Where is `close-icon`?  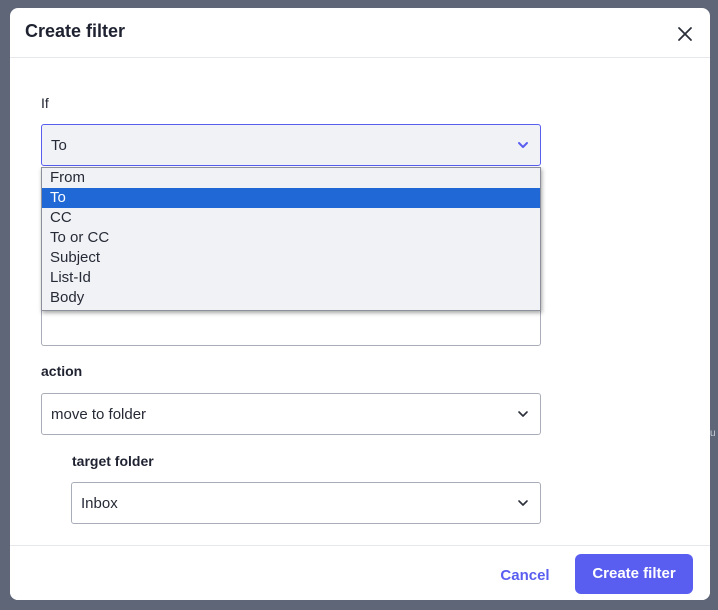
close-icon is located at coordinates (685, 34).